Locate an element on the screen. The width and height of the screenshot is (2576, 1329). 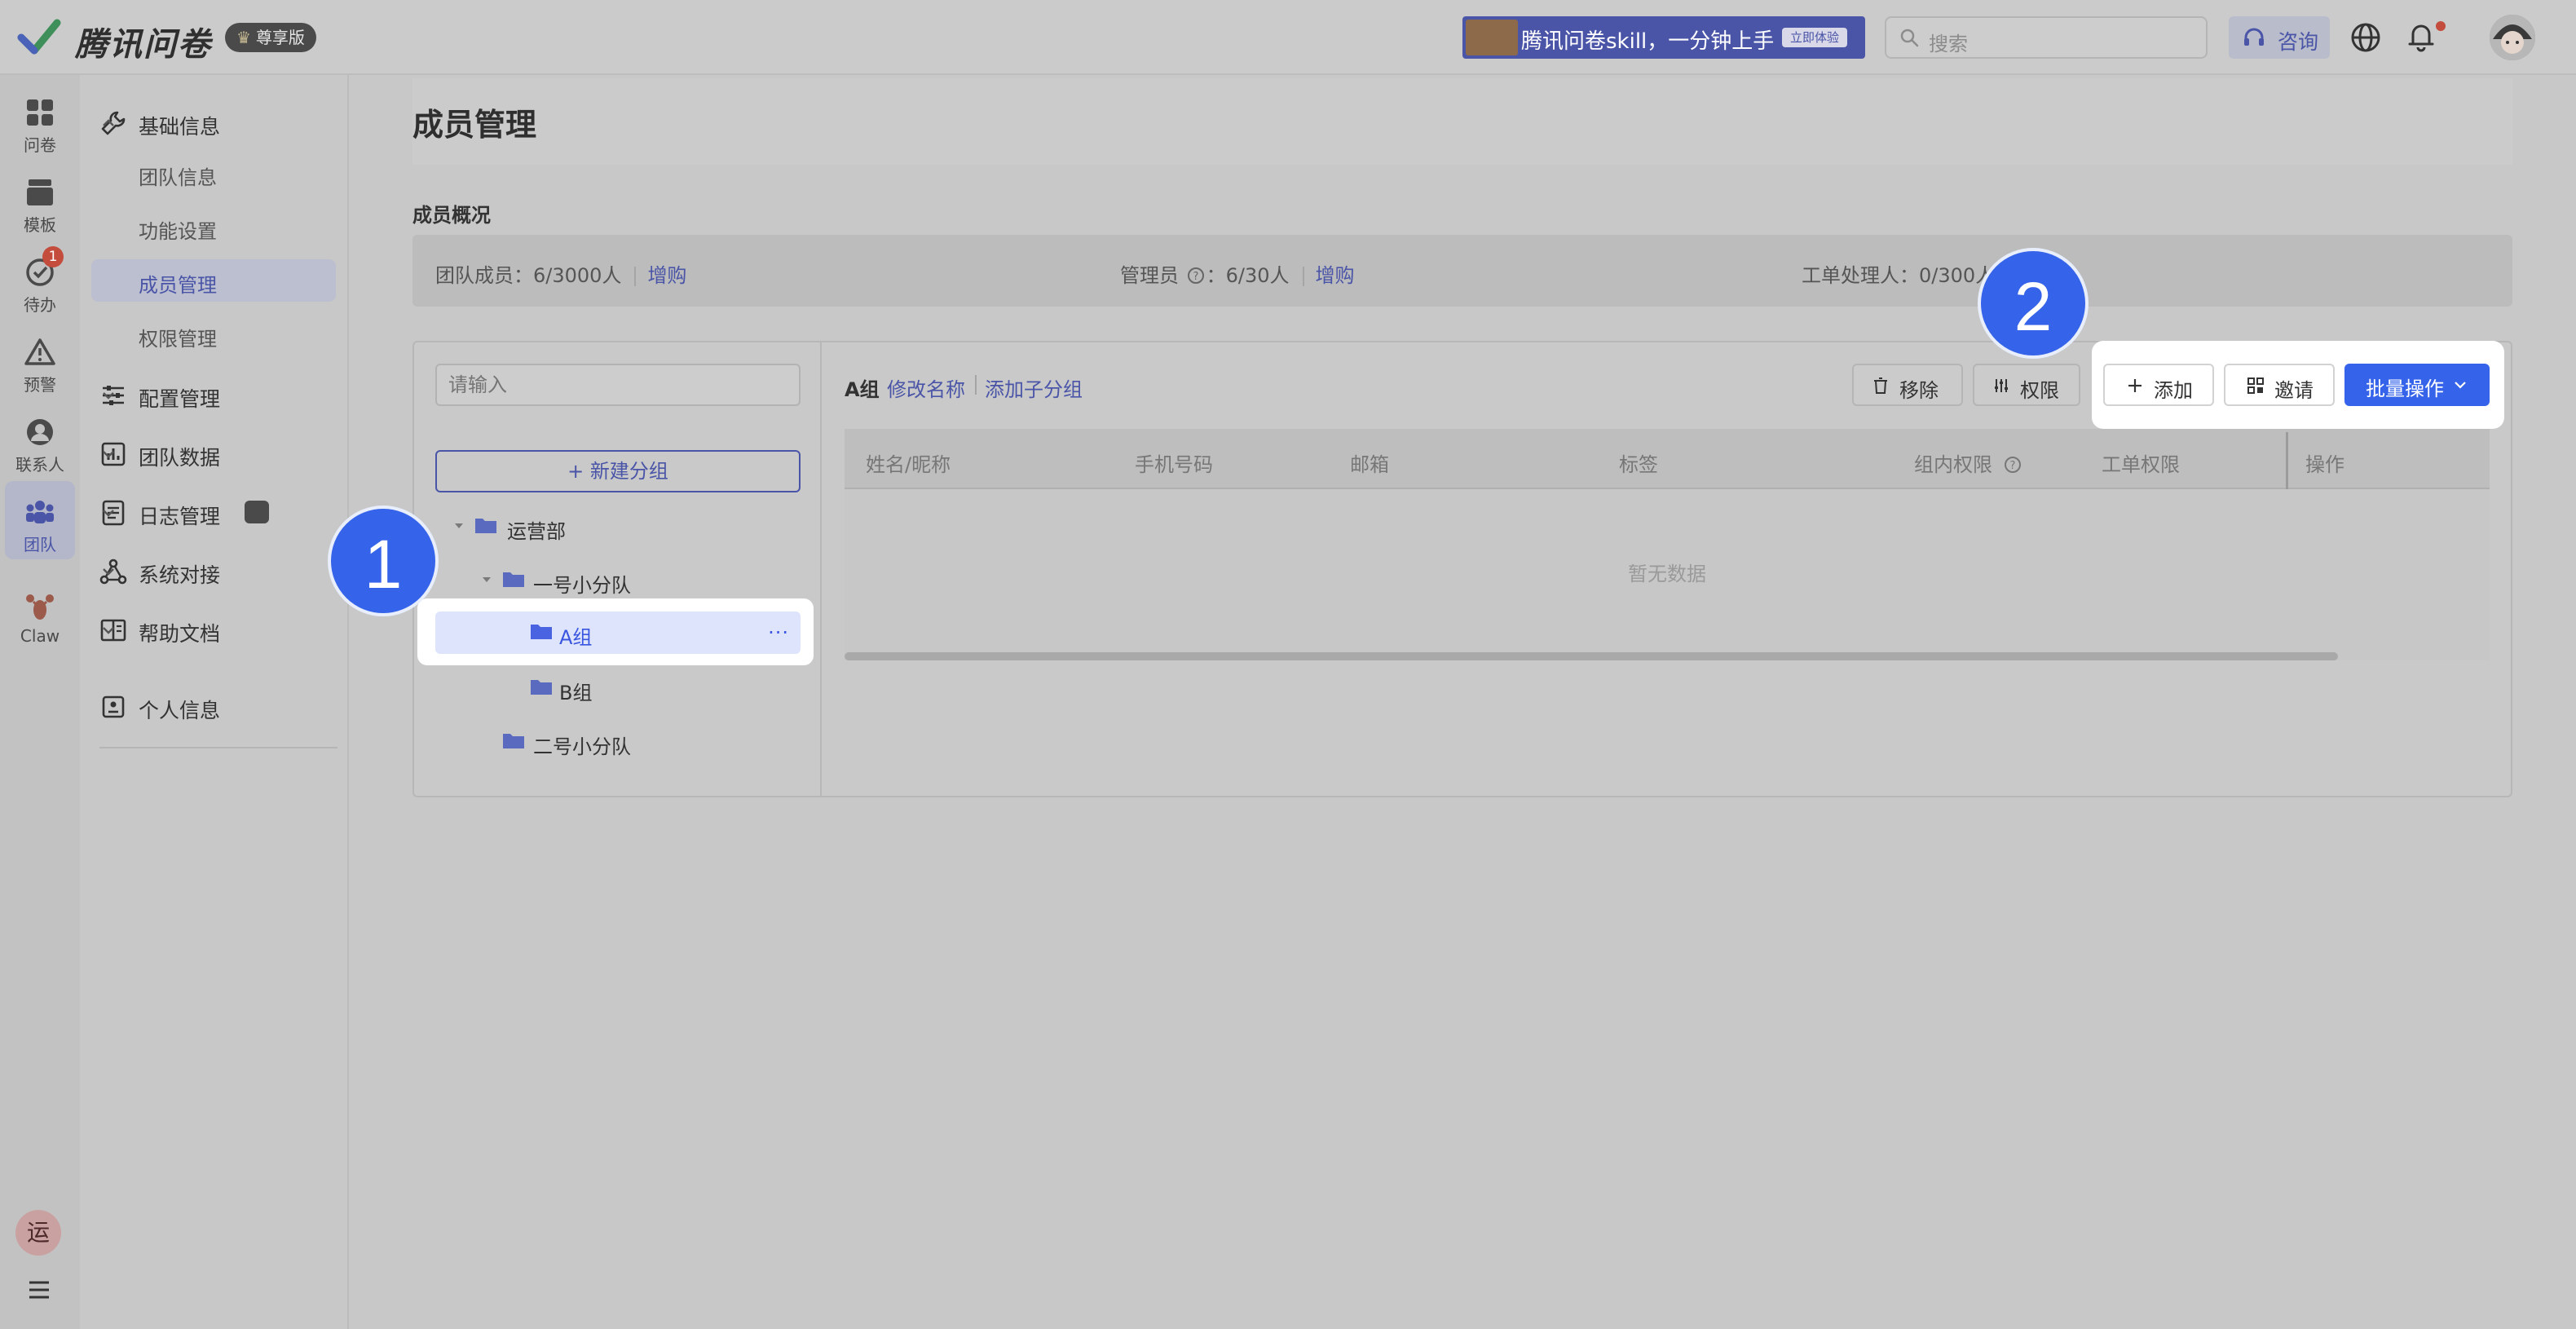
add-subgroup-link: 添加子分组 is located at coordinates (1034, 387).